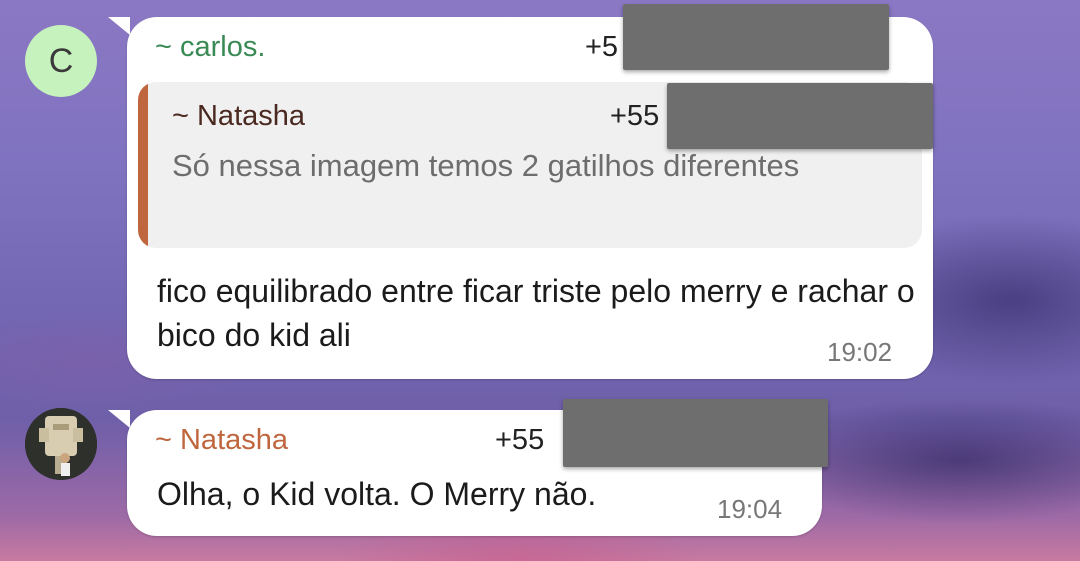  What do you see at coordinates (860, 352) in the screenshot?
I see `message-time: 19:02` at bounding box center [860, 352].